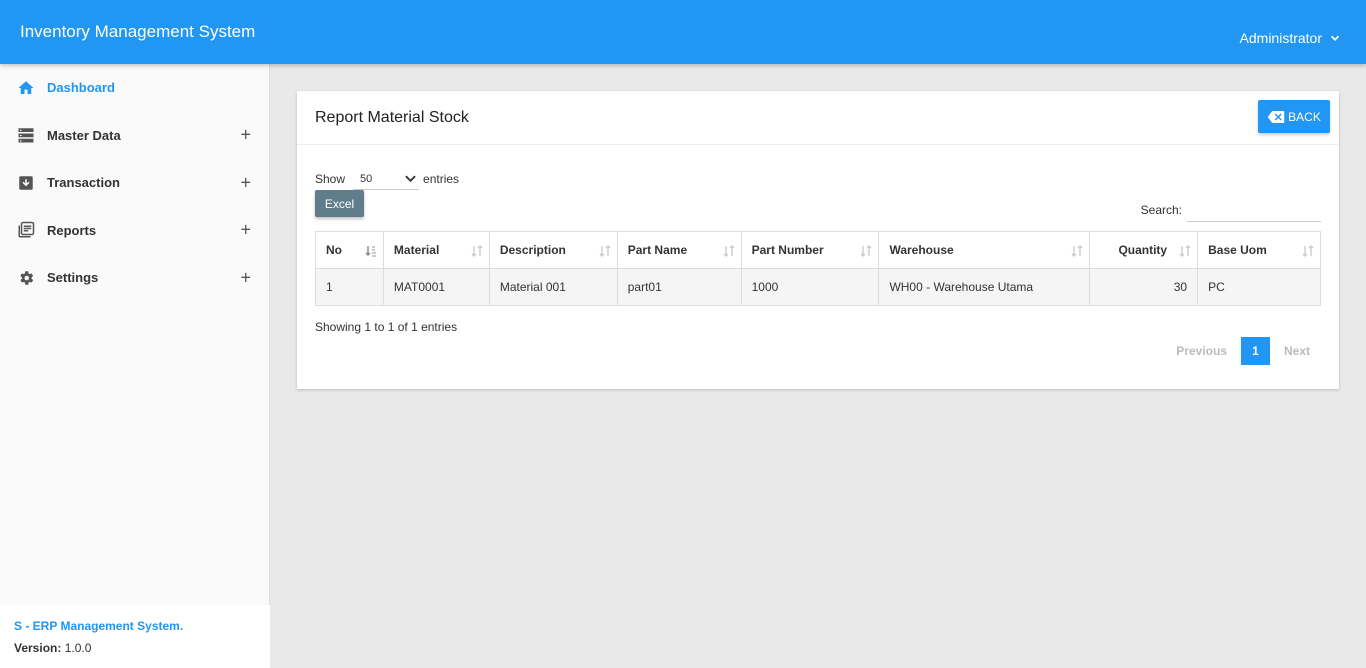 This screenshot has width=1366, height=668. Describe the element at coordinates (1161, 209) in the screenshot. I see `search-label: Search:` at that location.